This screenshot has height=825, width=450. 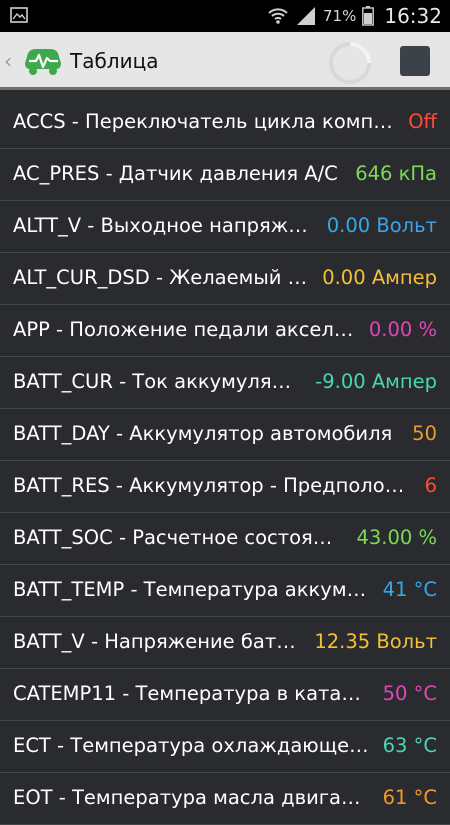 What do you see at coordinates (402, 329) in the screenshot?
I see `parameter-value: 0.00 %` at bounding box center [402, 329].